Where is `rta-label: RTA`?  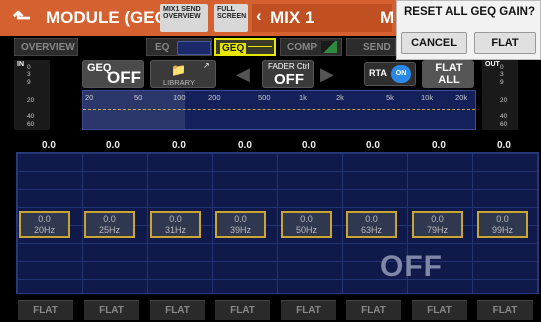 rta-label: RTA is located at coordinates (378, 73).